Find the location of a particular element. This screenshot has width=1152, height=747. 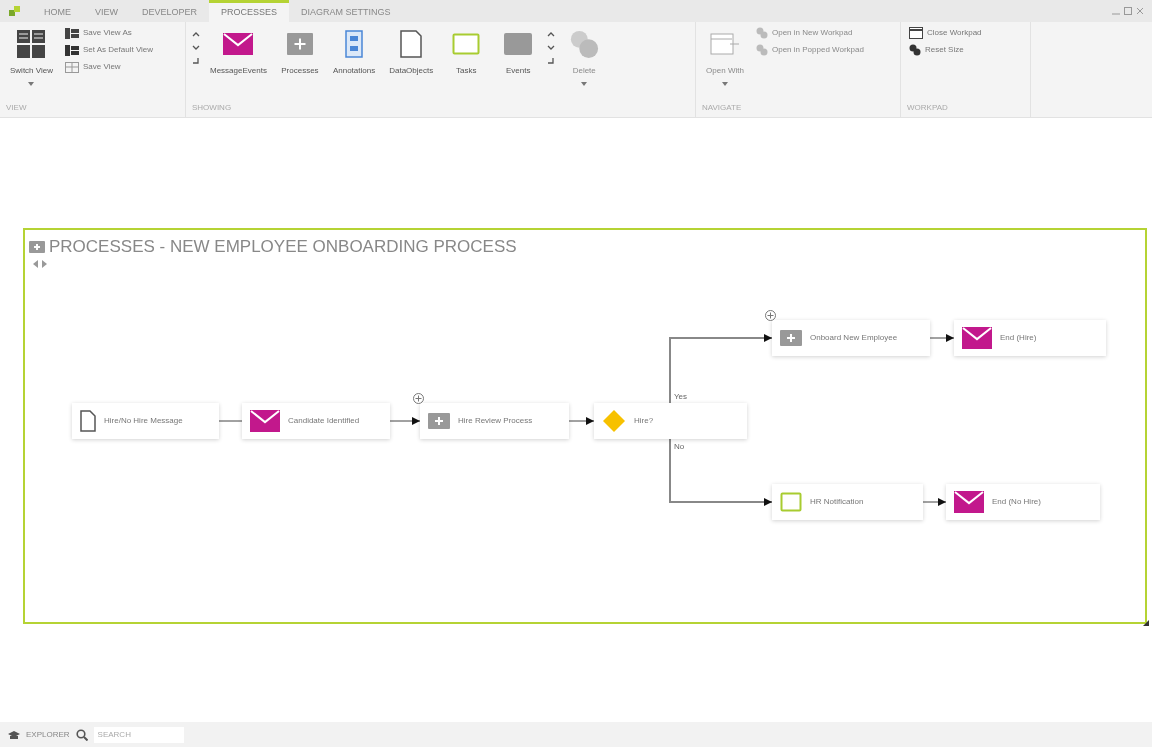

explorer-link: EXPLORER is located at coordinates (48, 734).